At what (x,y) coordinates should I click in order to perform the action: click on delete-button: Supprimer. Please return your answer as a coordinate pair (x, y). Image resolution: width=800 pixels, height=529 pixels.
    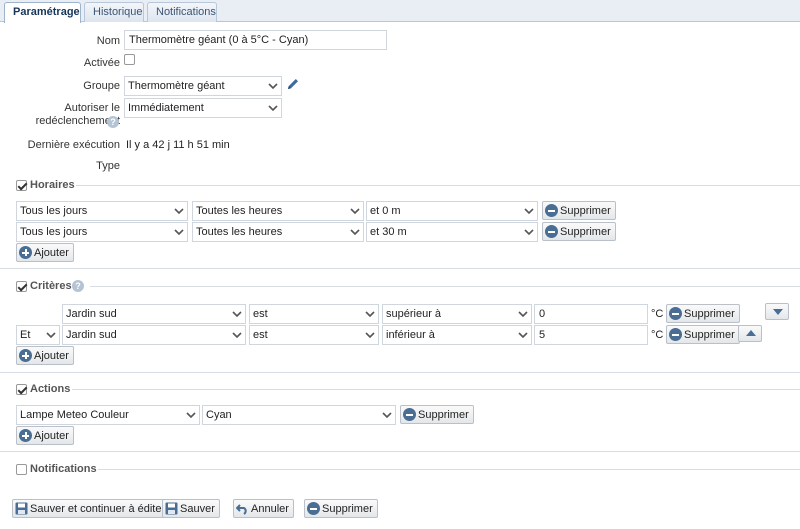
    Looking at the image, I should click on (341, 508).